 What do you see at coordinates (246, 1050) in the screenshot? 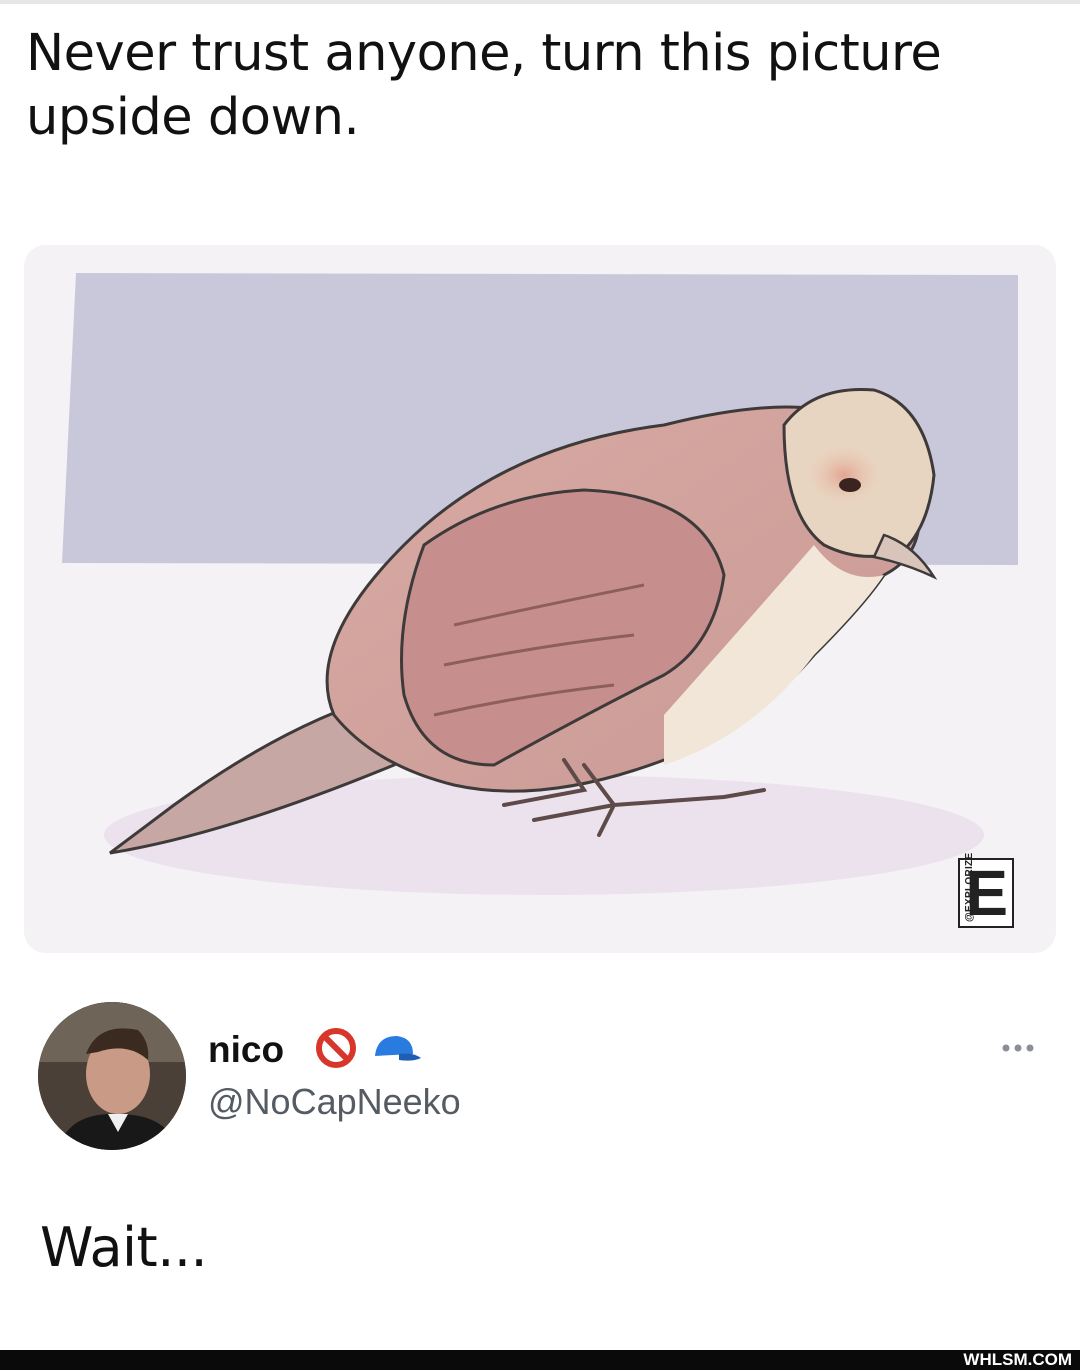
I see `user-display-name: nico` at bounding box center [246, 1050].